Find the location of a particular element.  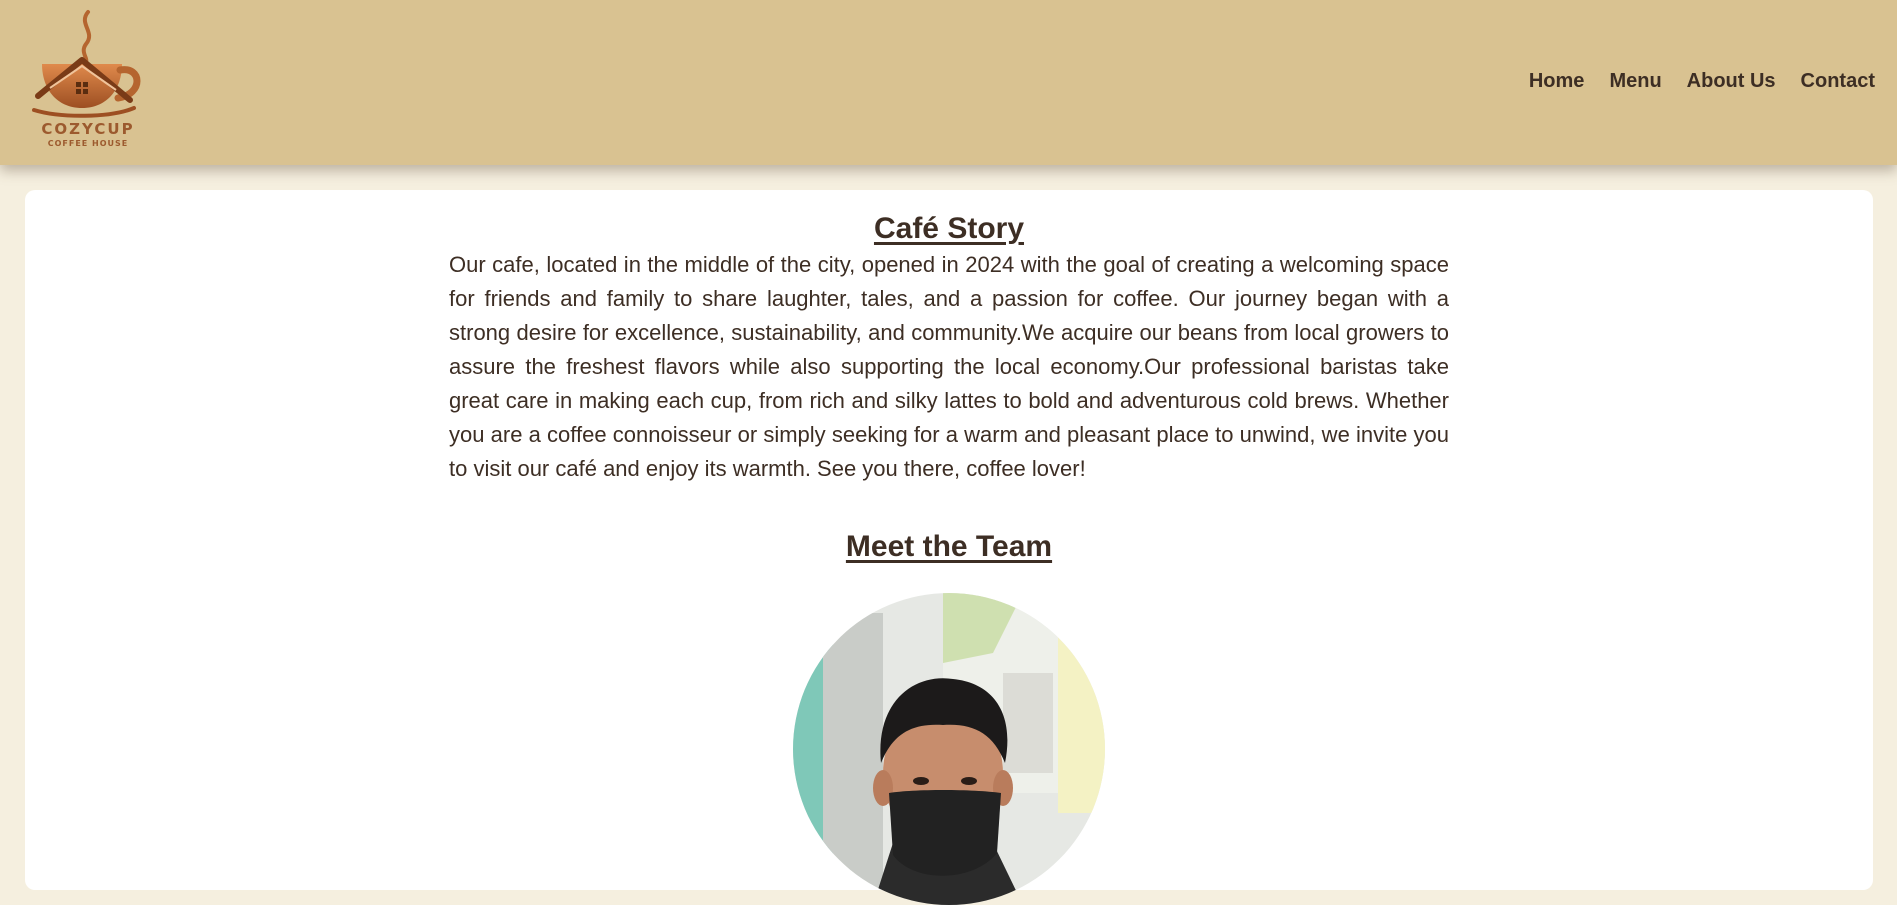

nav-about-us: About Us is located at coordinates (1731, 81).